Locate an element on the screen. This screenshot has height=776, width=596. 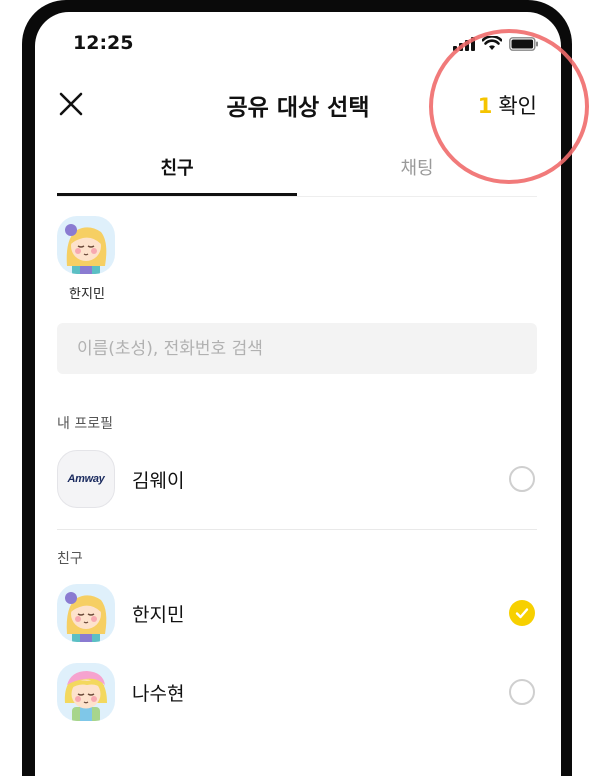
status-time: 12:25 is located at coordinates (103, 43).